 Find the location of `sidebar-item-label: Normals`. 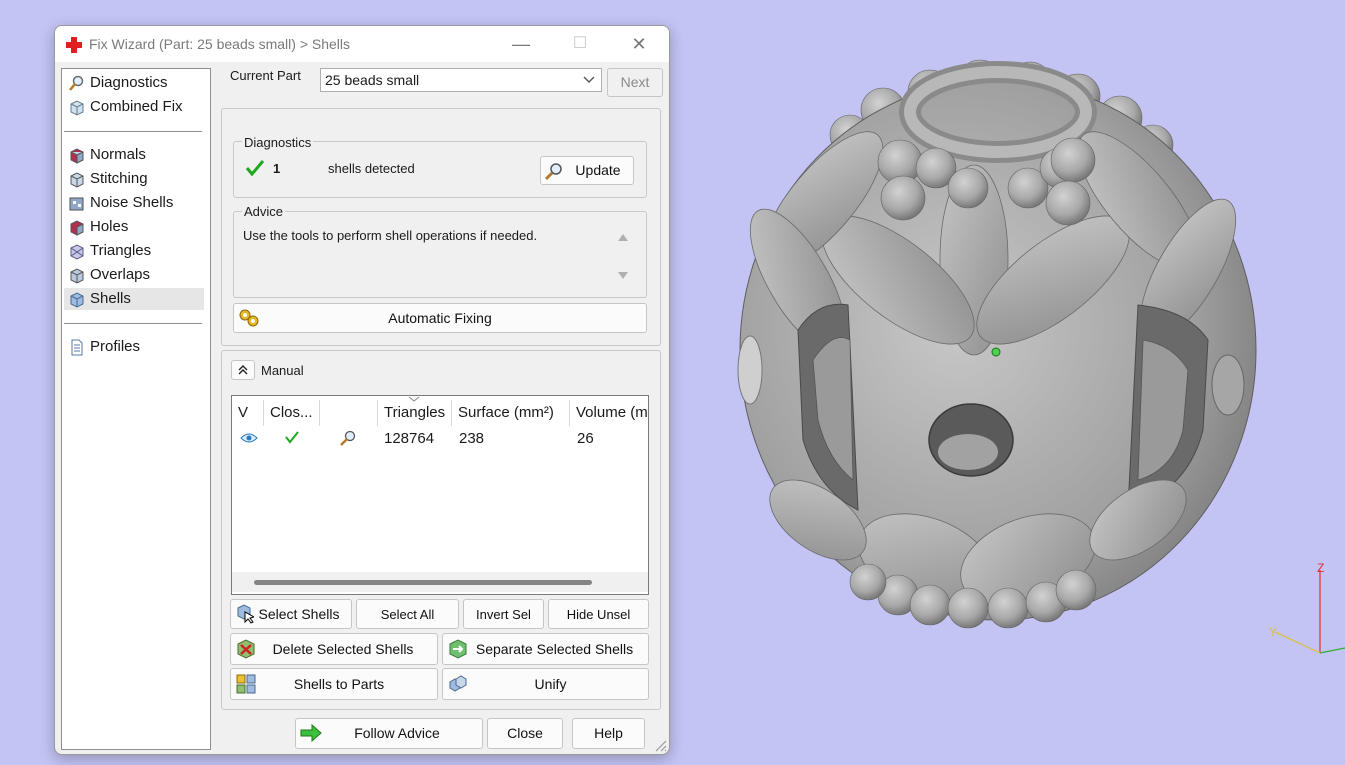

sidebar-item-label: Normals is located at coordinates (118, 154).